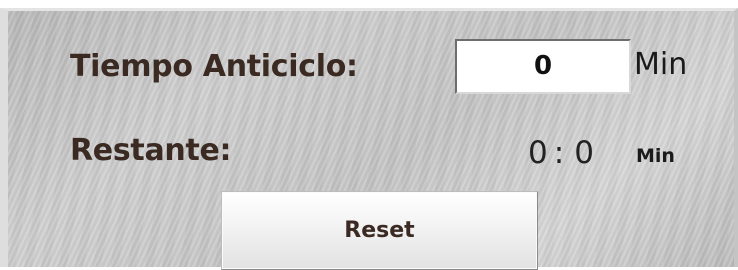  I want to click on remaining-seconds: 0, so click(584, 153).